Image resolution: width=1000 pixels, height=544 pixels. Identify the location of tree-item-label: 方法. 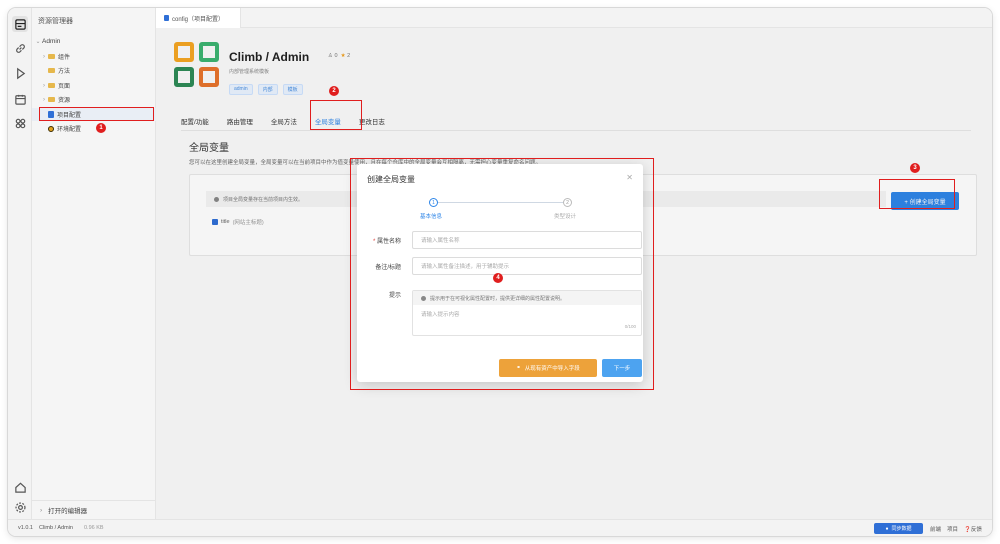
(64, 72).